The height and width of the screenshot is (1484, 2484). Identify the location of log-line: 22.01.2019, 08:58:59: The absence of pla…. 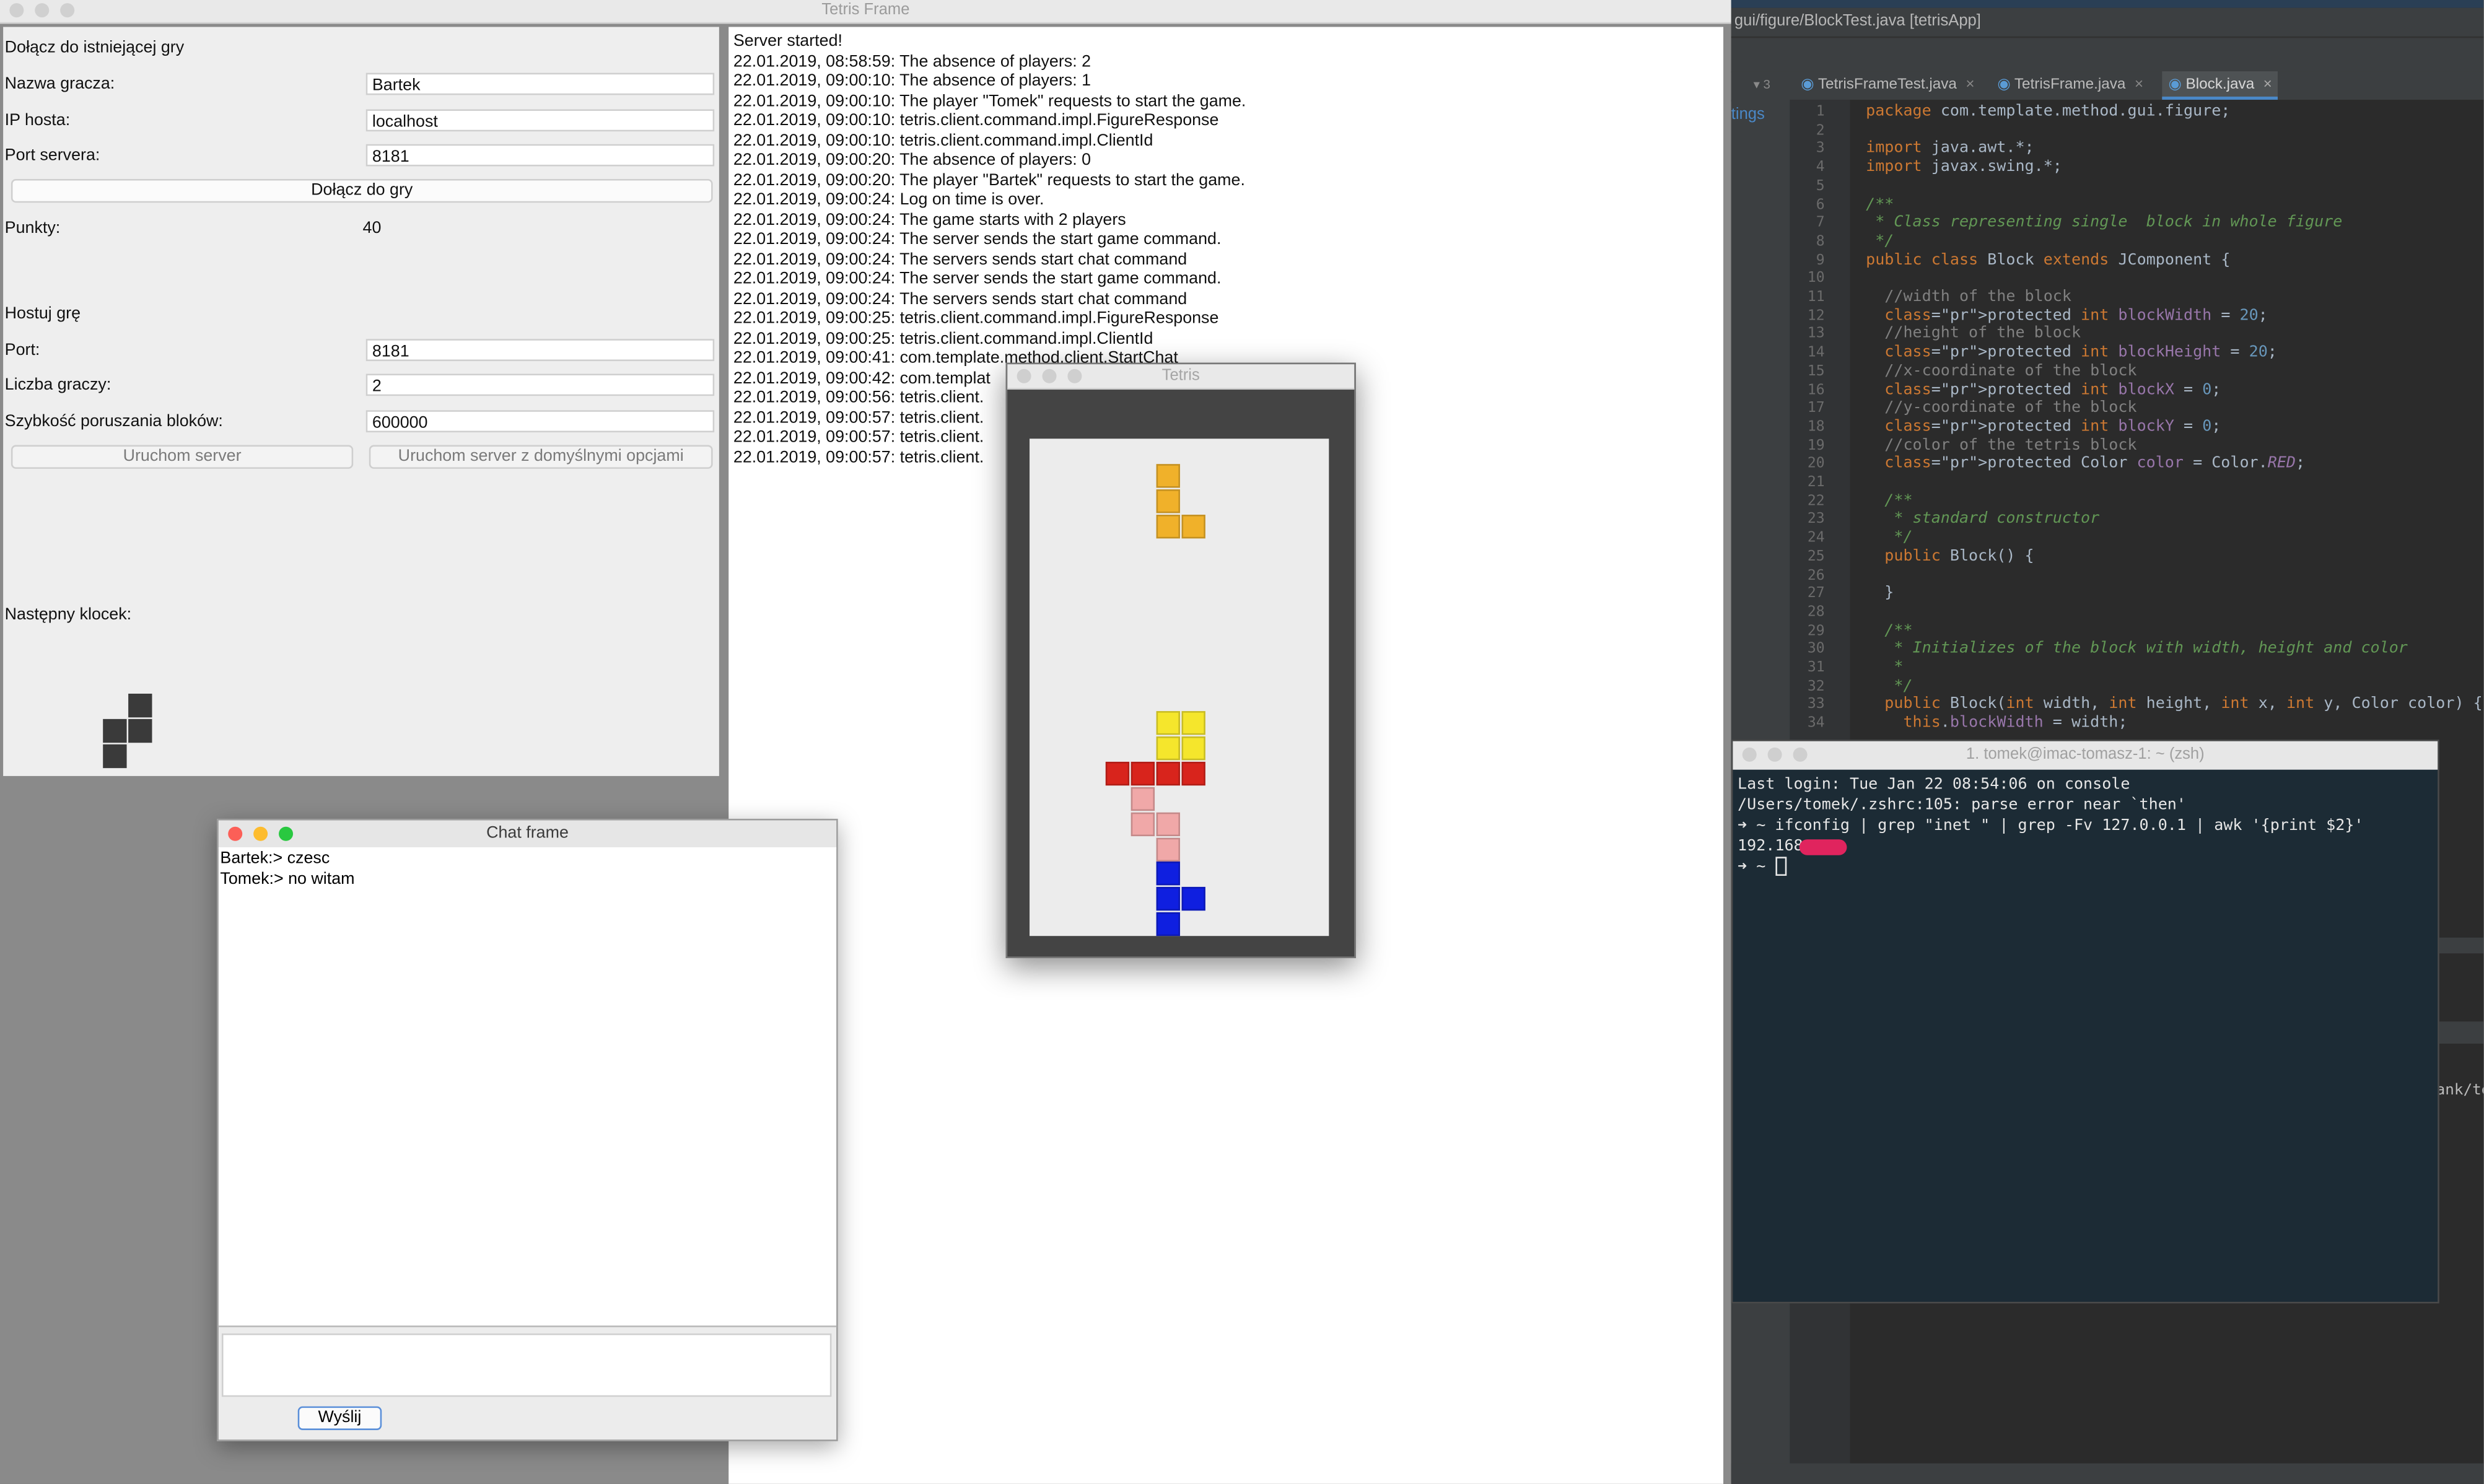
(912, 61).